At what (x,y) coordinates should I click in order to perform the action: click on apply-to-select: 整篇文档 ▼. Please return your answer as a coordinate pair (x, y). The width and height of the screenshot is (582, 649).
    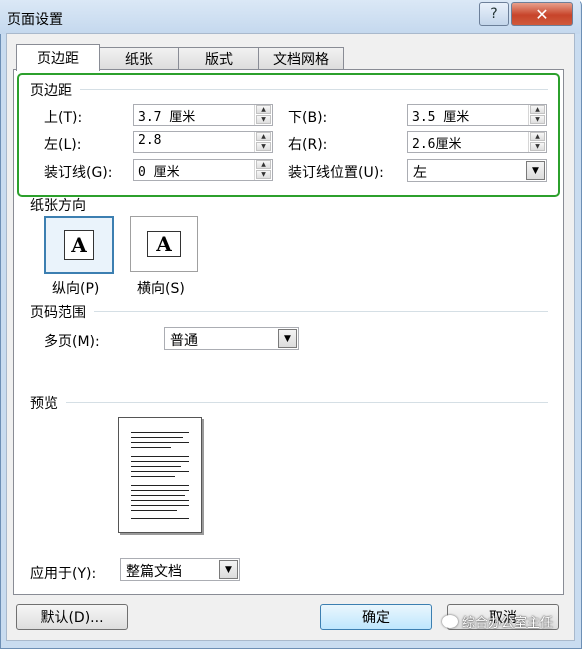
    Looking at the image, I should click on (180, 569).